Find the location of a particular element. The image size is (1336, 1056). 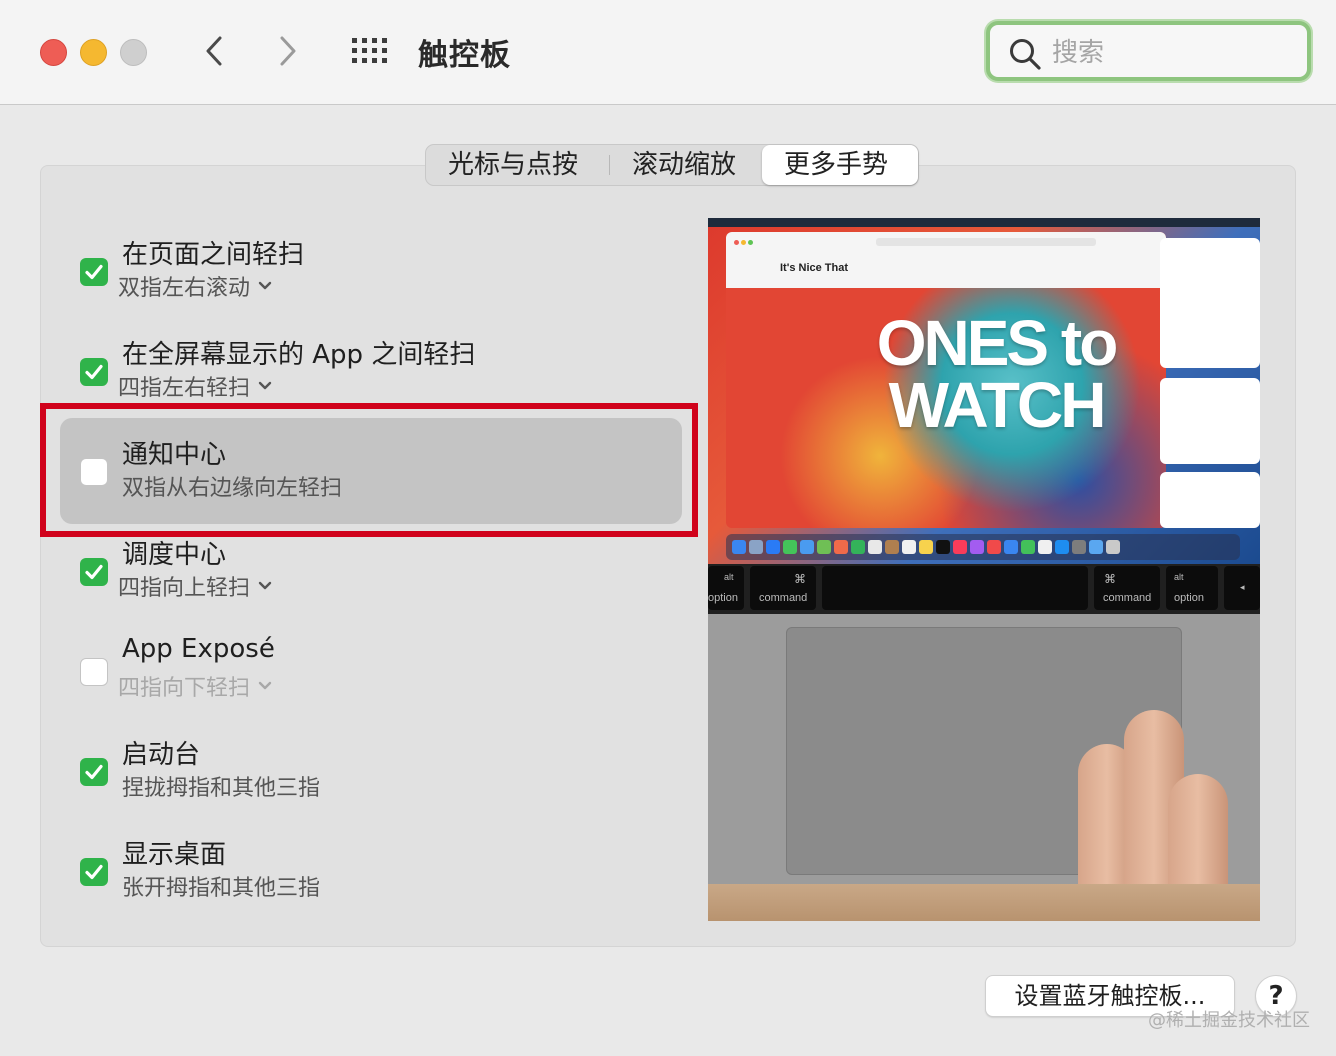

tab-more-gestures: 更多手势 is located at coordinates (840, 165).